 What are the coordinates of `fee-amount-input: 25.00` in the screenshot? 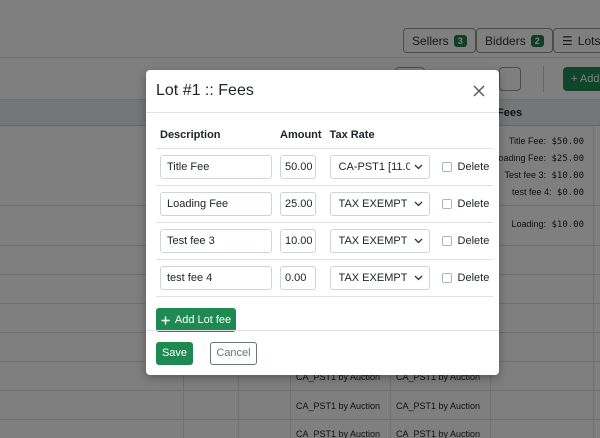 It's located at (298, 204).